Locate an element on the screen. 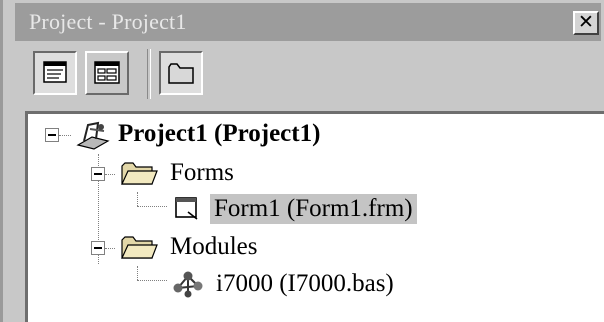 Image resolution: width=604 pixels, height=322 pixels. view-code-button is located at coordinates (55, 73).